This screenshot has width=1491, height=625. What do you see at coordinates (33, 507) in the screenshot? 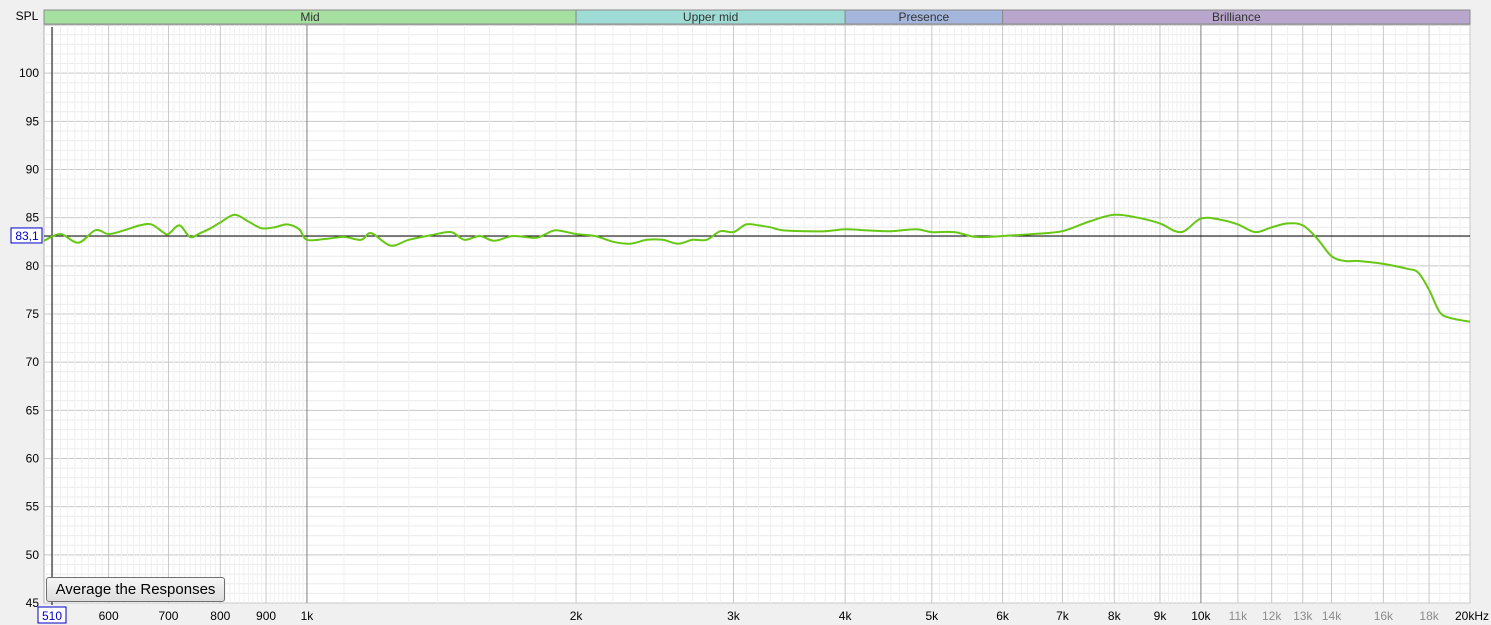
I see `y-tick-label: 55` at bounding box center [33, 507].